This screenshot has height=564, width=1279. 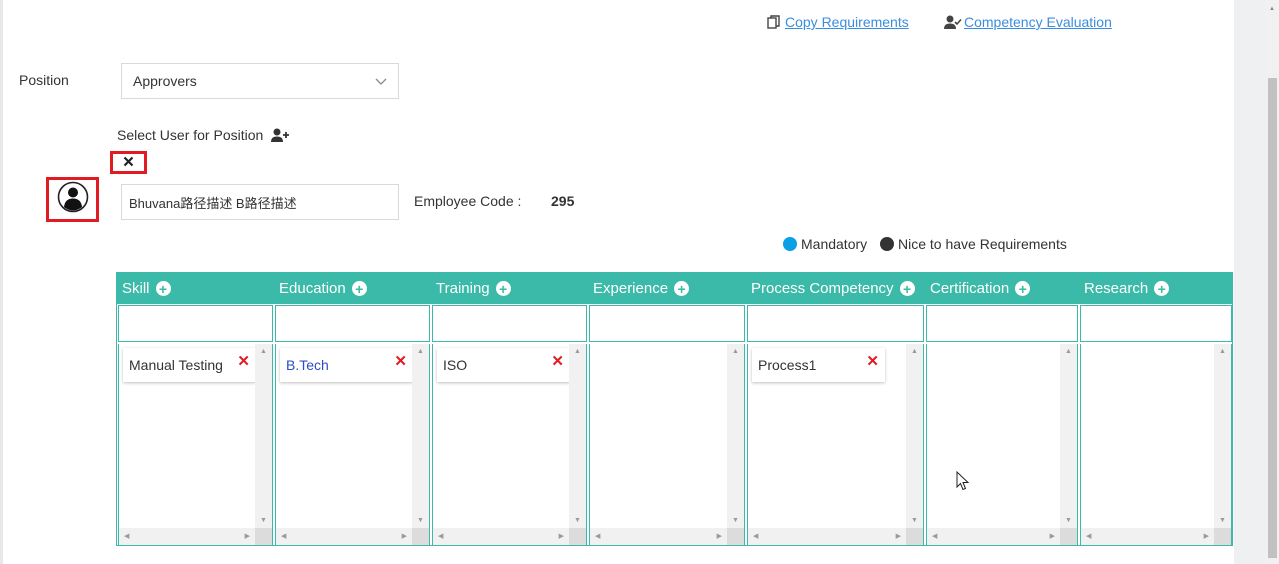 I want to click on column-certification: Certification + ▲ ▼ ◀ ▶, so click(x=1002, y=409).